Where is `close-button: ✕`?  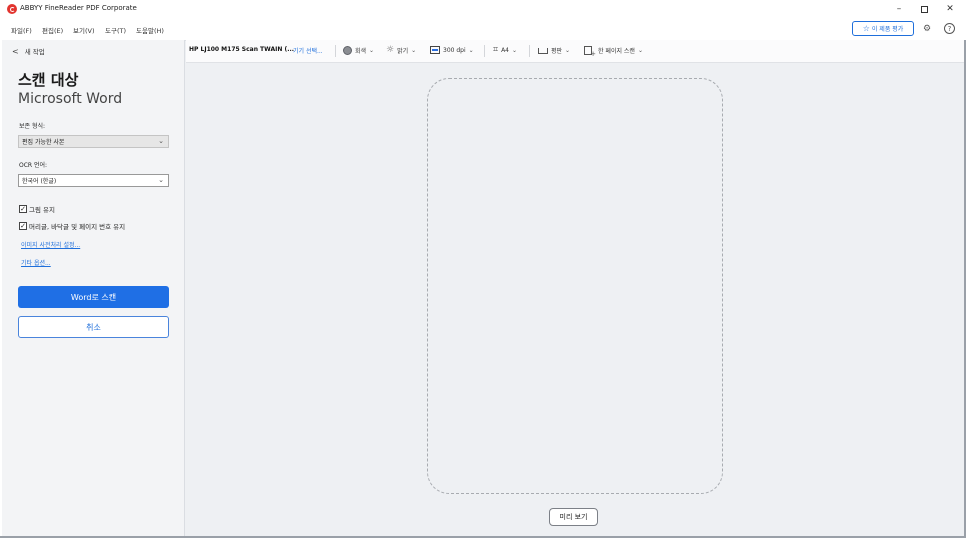 close-button: ✕ is located at coordinates (950, 9).